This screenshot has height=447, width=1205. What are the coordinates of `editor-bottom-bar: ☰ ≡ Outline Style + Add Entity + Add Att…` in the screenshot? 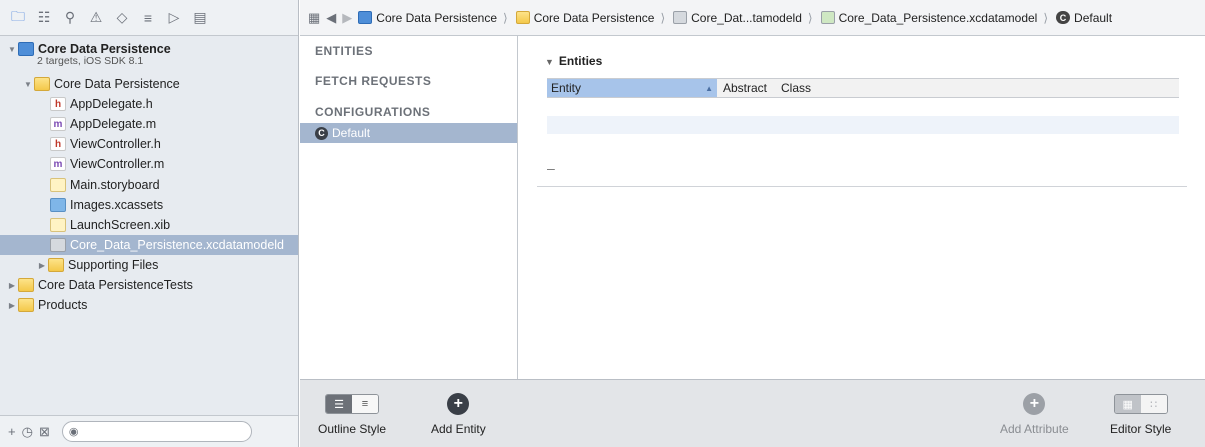 It's located at (752, 413).